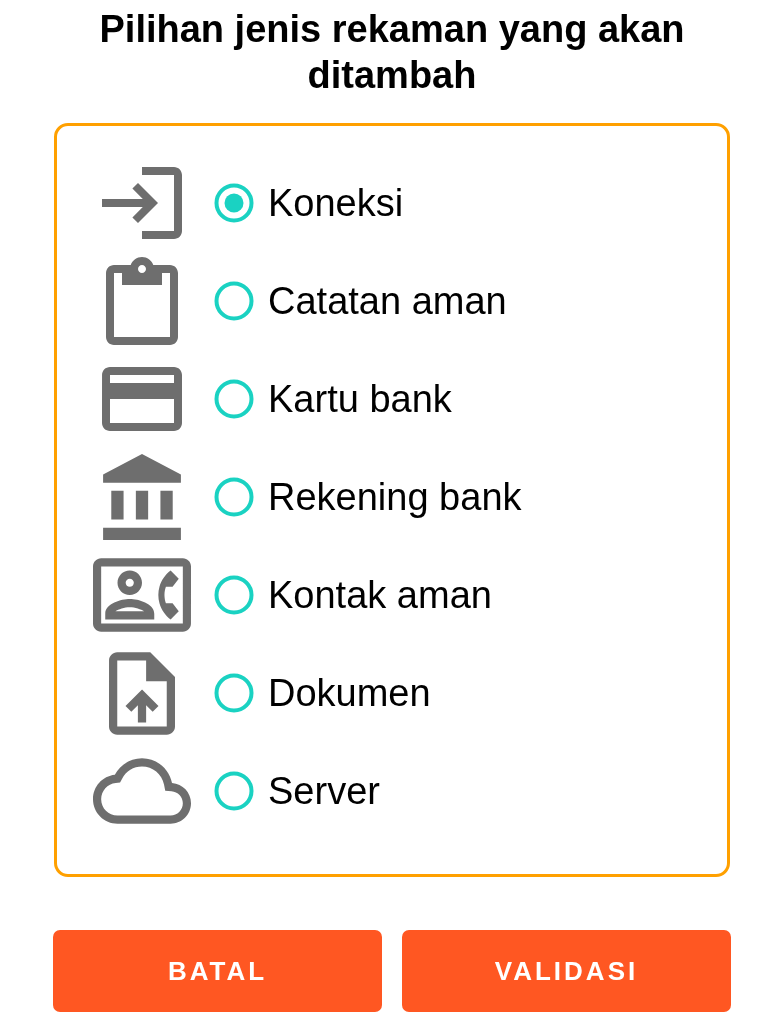 The height and width of the screenshot is (1024, 784). What do you see at coordinates (324, 791) in the screenshot?
I see `option-label: Server` at bounding box center [324, 791].